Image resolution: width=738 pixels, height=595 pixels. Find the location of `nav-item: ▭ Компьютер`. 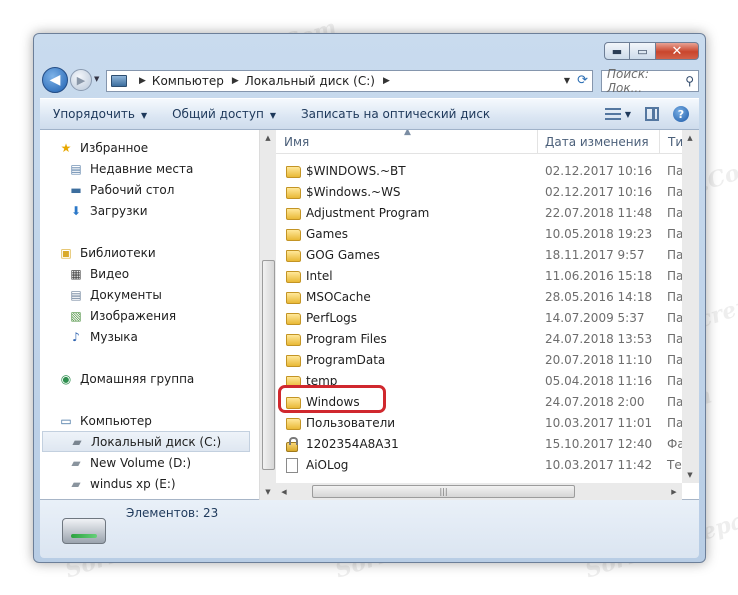

nav-item: ▭ Компьютер is located at coordinates (150, 420).